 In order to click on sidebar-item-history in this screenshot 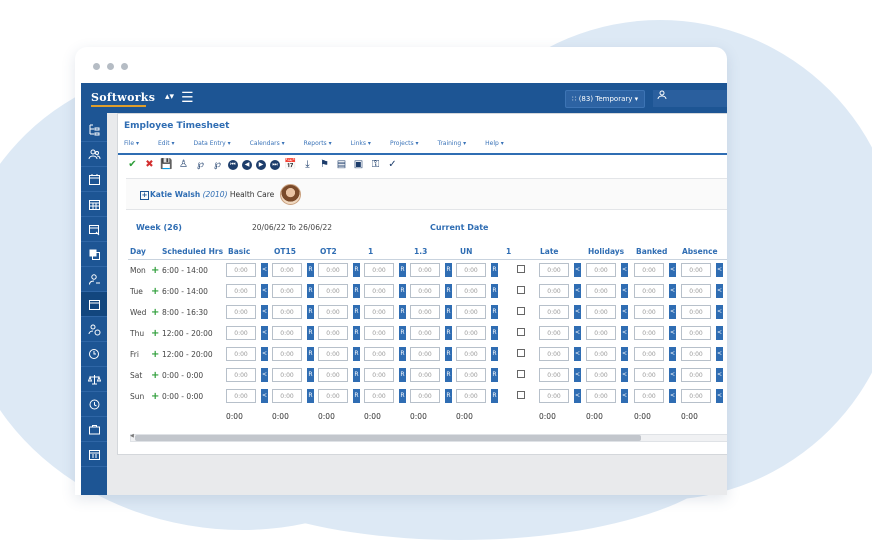, I will do `click(94, 404)`.